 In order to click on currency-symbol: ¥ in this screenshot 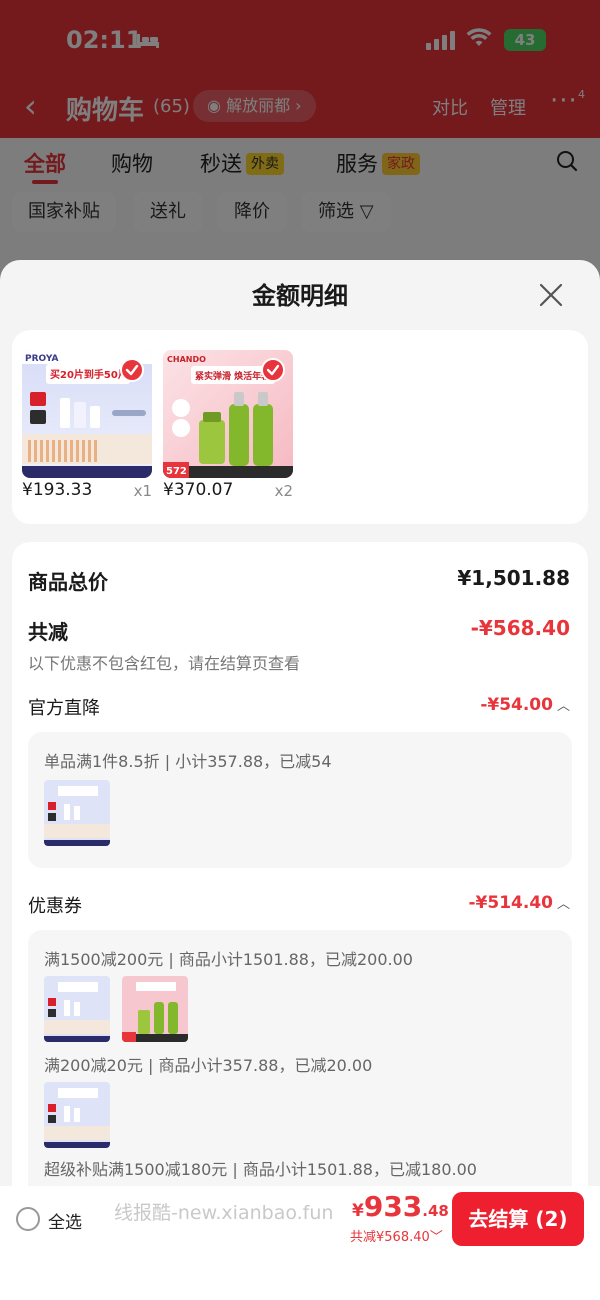, I will do `click(358, 1211)`.